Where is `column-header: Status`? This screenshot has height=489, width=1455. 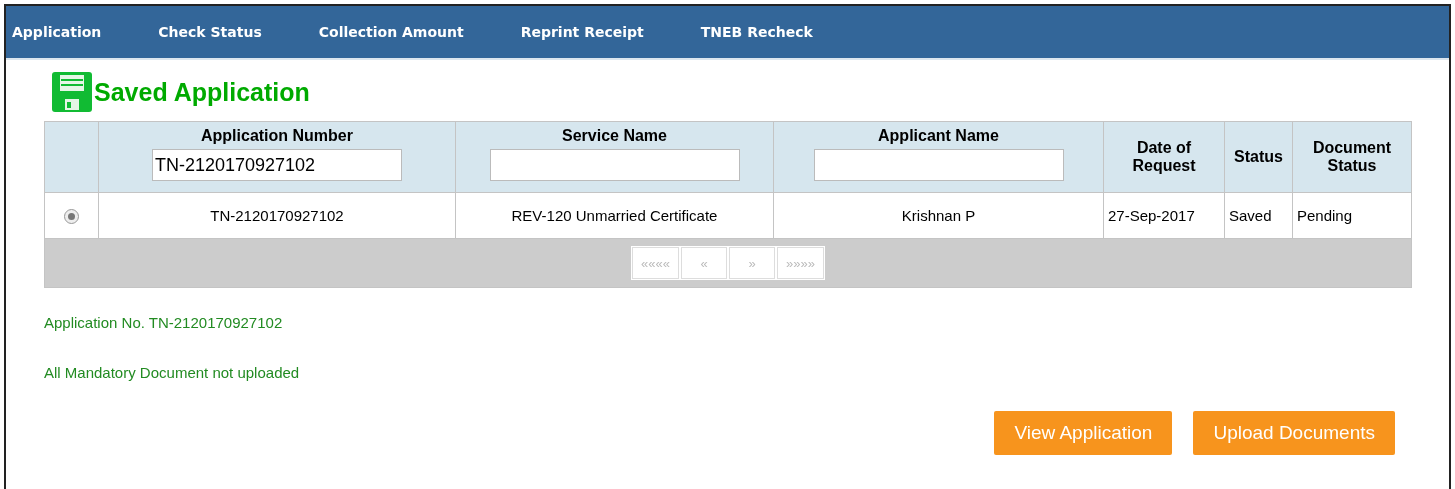
column-header: Status is located at coordinates (1258, 157).